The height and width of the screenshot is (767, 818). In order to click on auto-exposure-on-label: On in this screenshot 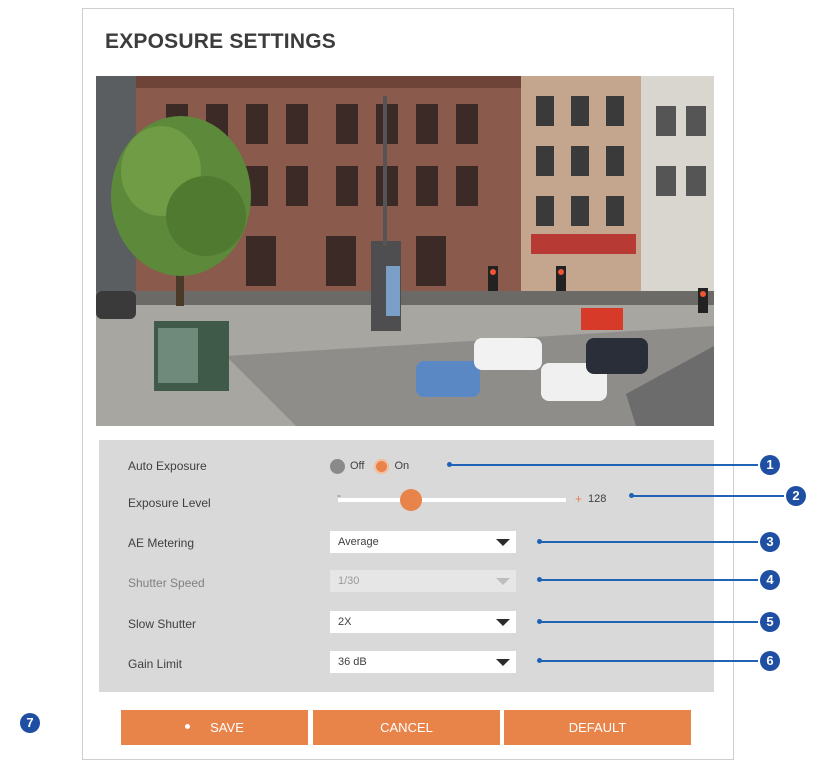, I will do `click(402, 466)`.